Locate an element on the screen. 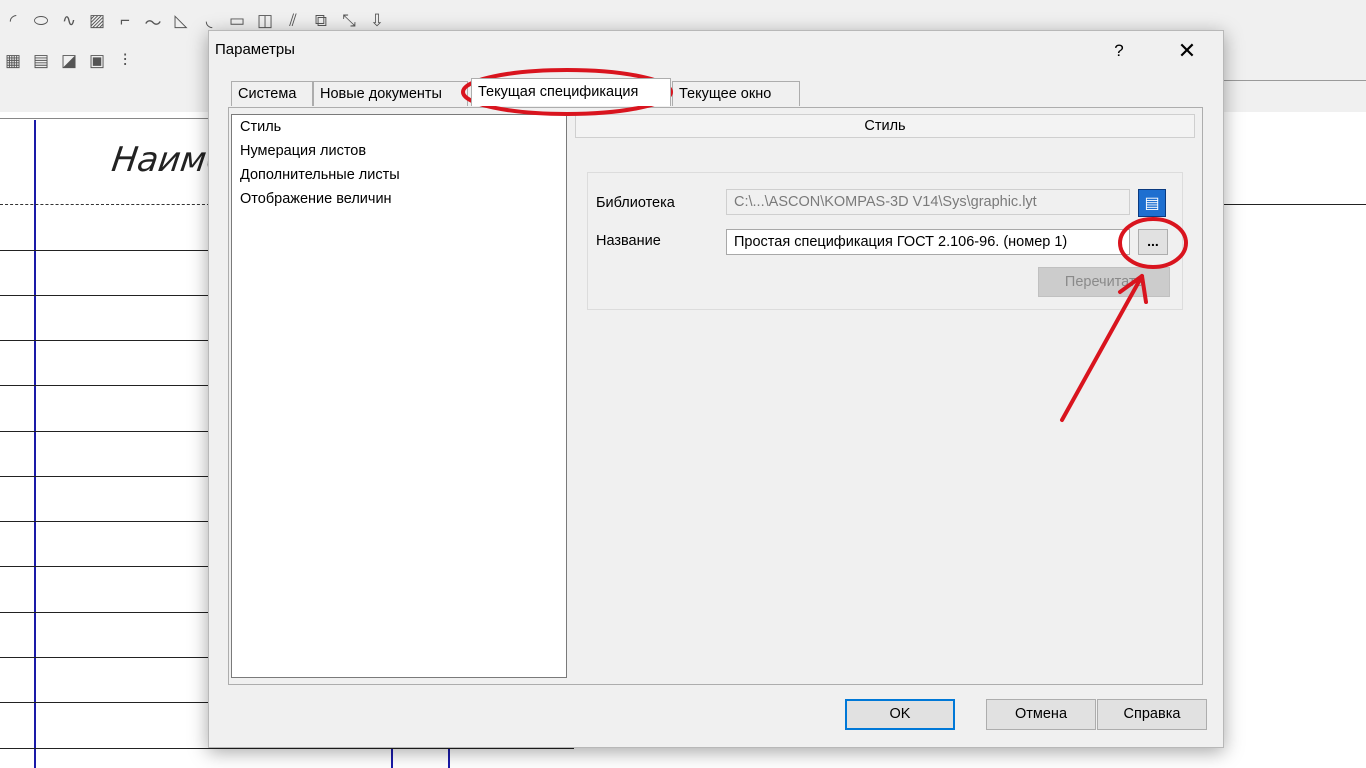 This screenshot has height=768, width=1366. attribute-tool-icon: ◪ is located at coordinates (69, 61).